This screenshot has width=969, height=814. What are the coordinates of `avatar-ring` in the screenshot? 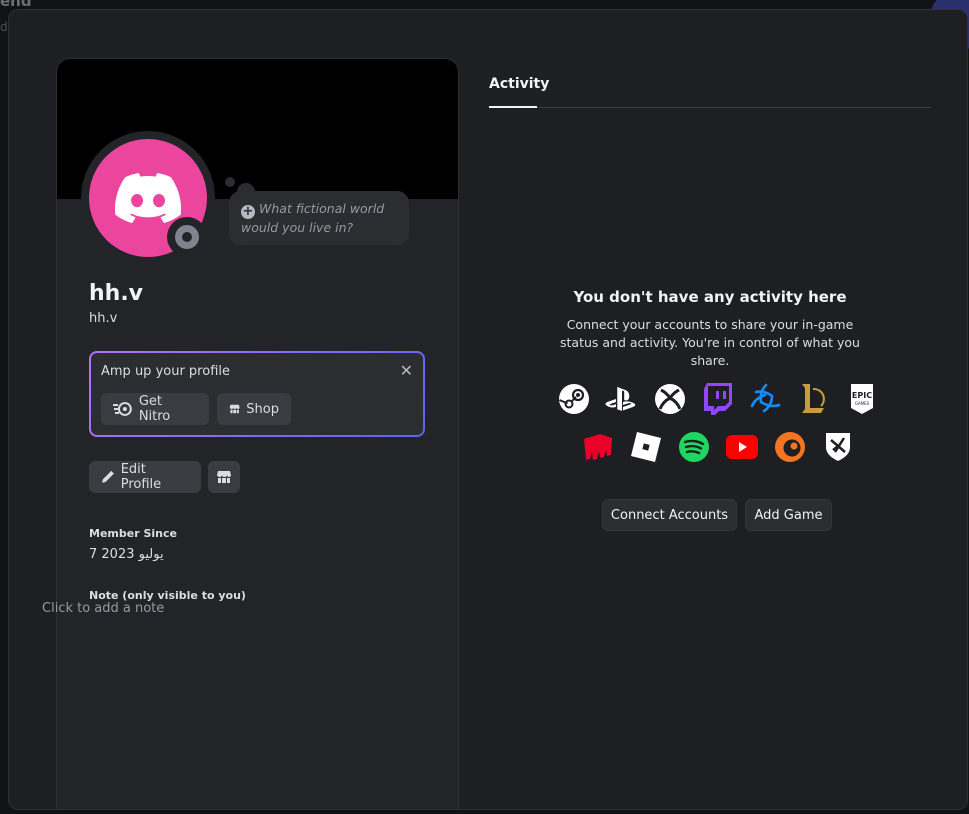 It's located at (148, 198).